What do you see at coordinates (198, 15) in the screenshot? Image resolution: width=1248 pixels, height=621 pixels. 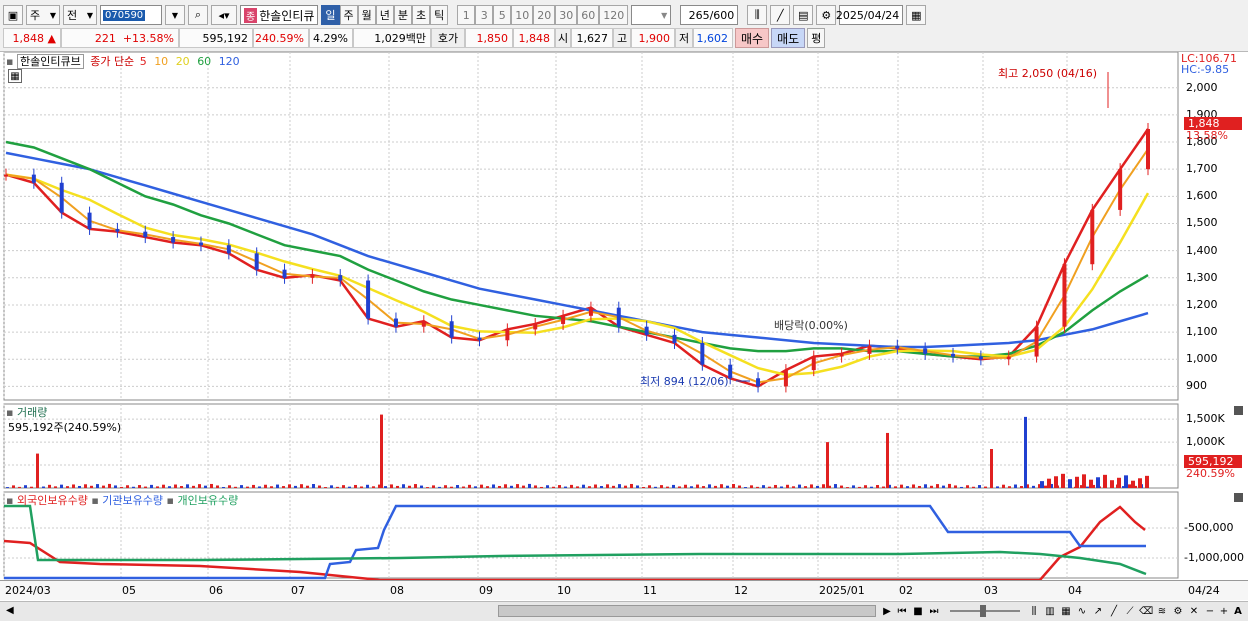 I see `search-icon: ⌕` at bounding box center [198, 15].